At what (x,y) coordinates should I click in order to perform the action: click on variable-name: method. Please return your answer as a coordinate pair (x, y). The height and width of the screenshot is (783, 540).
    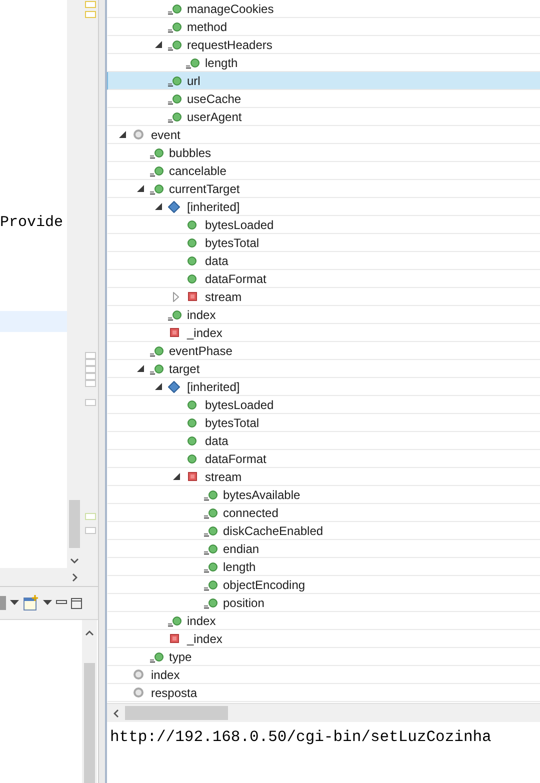
    Looking at the image, I should click on (207, 27).